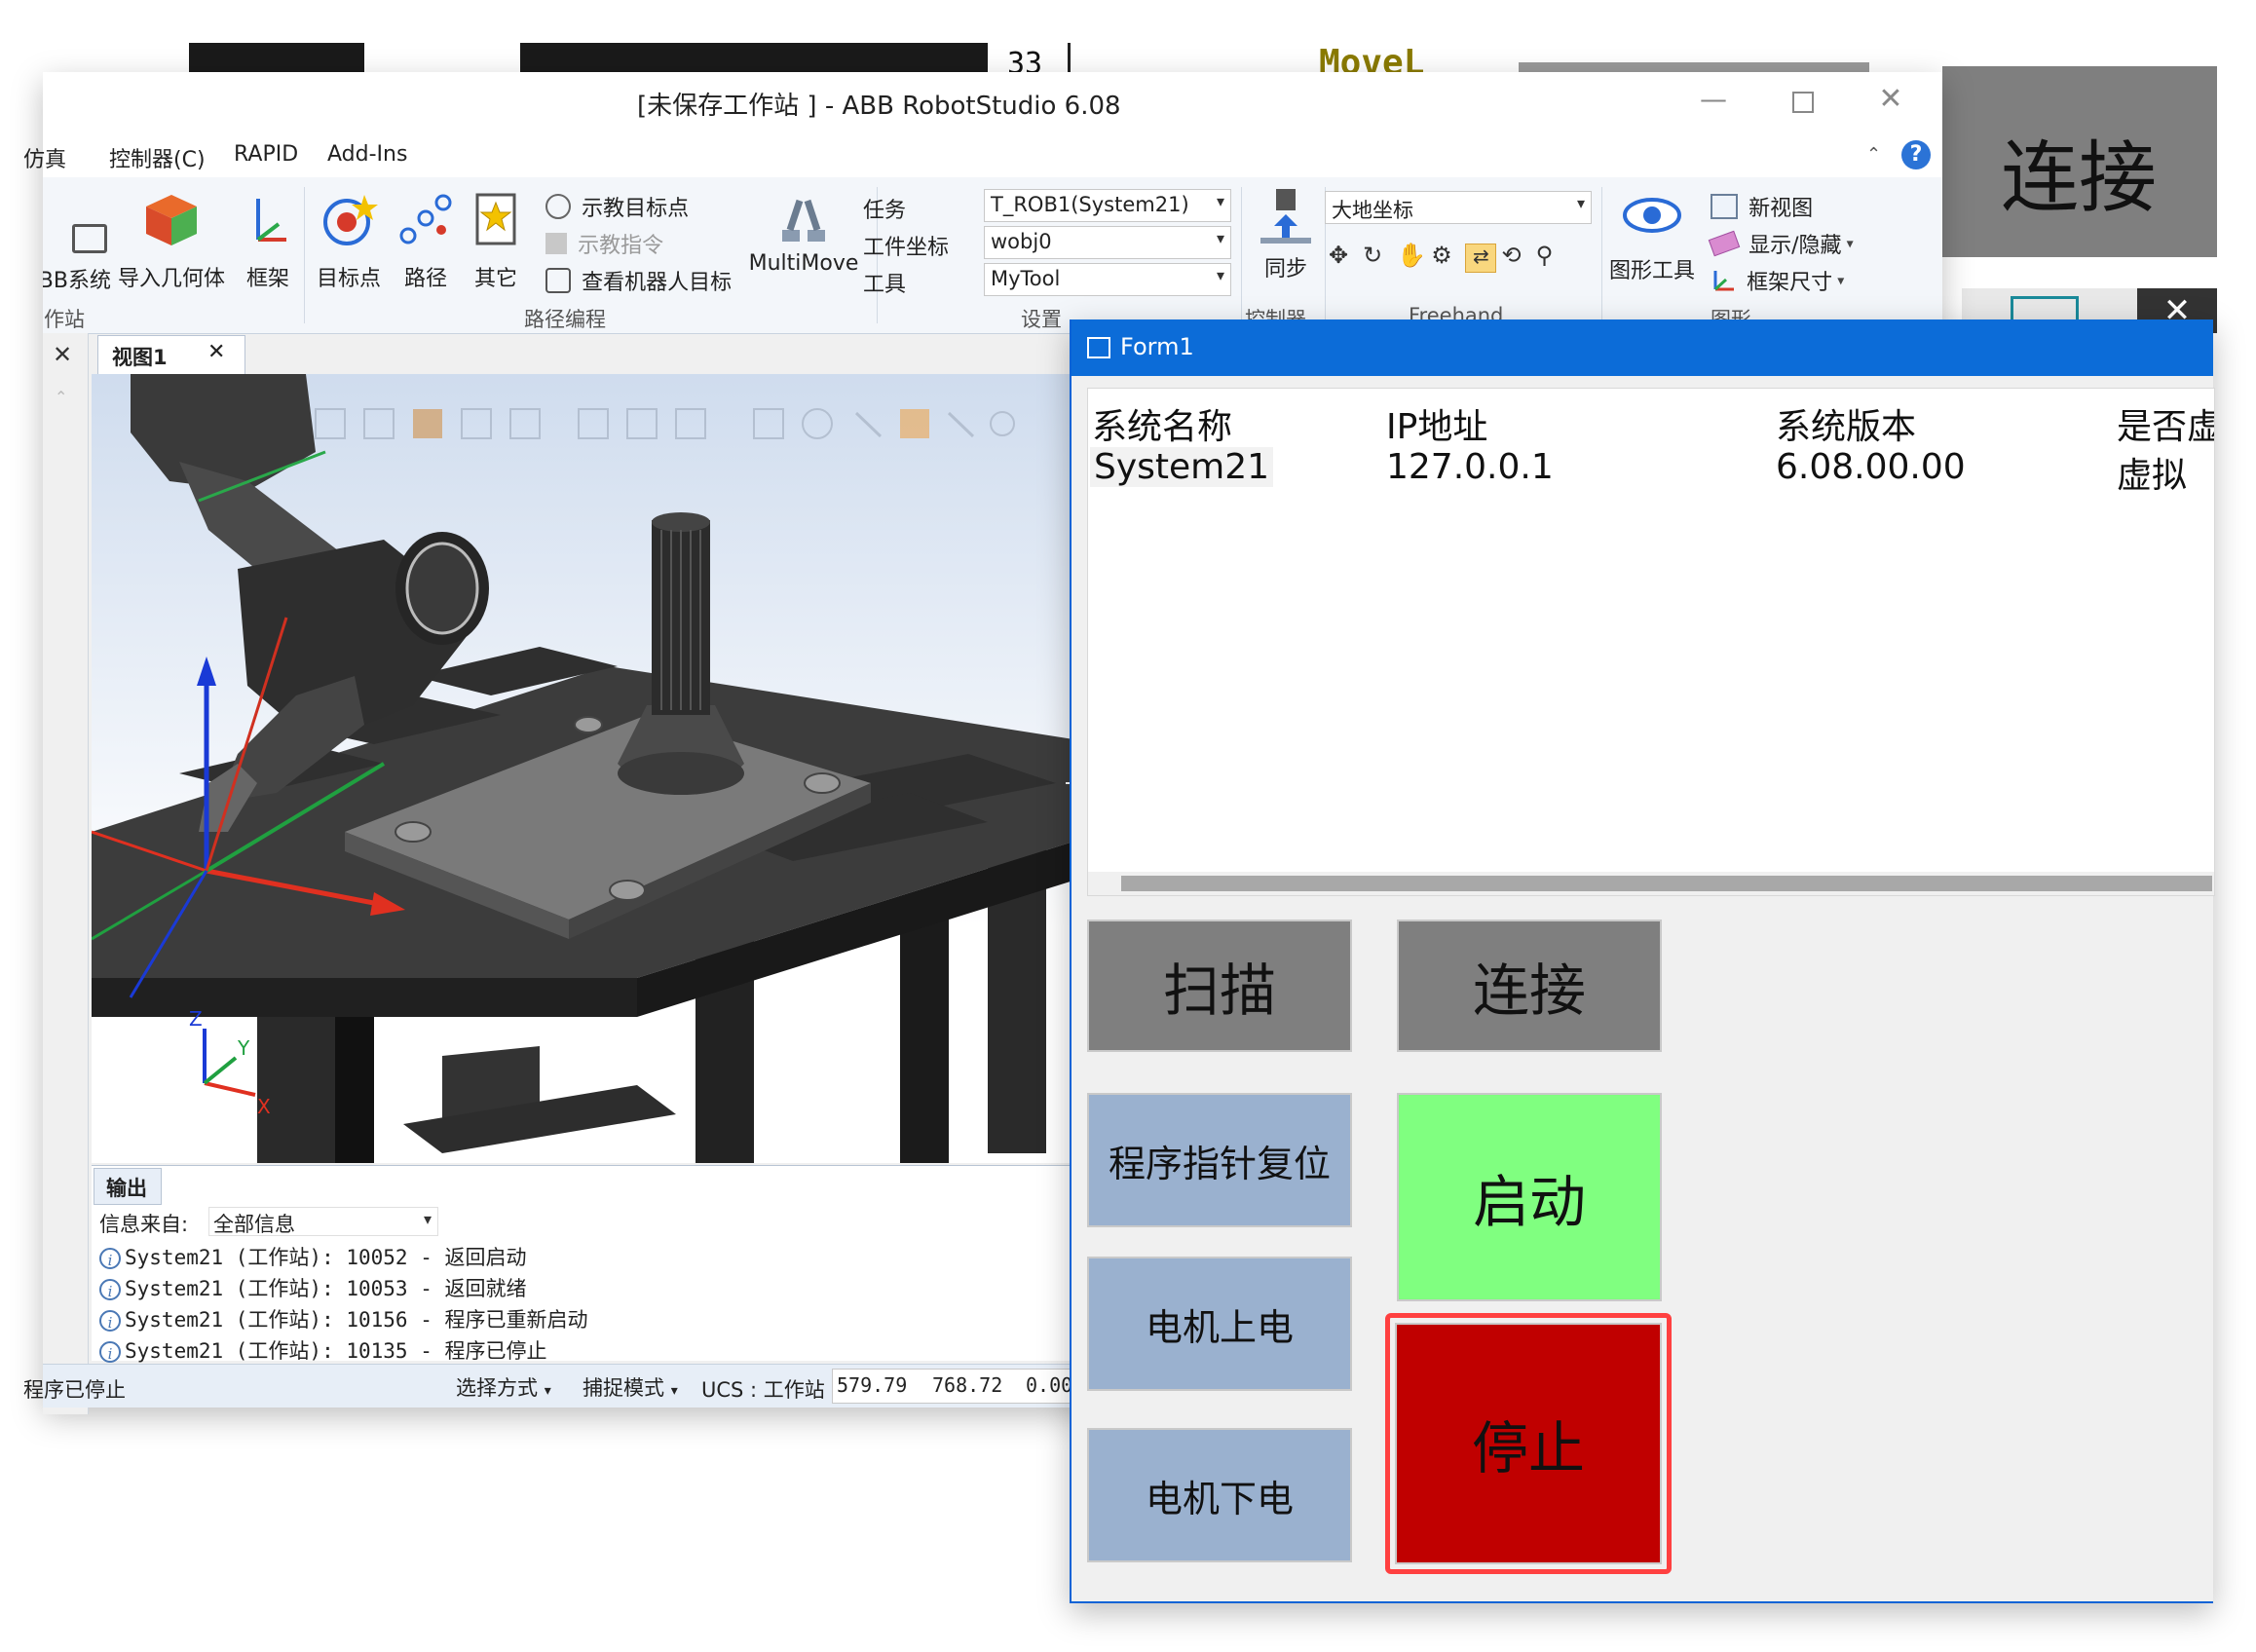 The height and width of the screenshot is (1652, 2256). Describe the element at coordinates (1220, 1499) in the screenshot. I see `motor-off-button-label: 电机下电` at that location.